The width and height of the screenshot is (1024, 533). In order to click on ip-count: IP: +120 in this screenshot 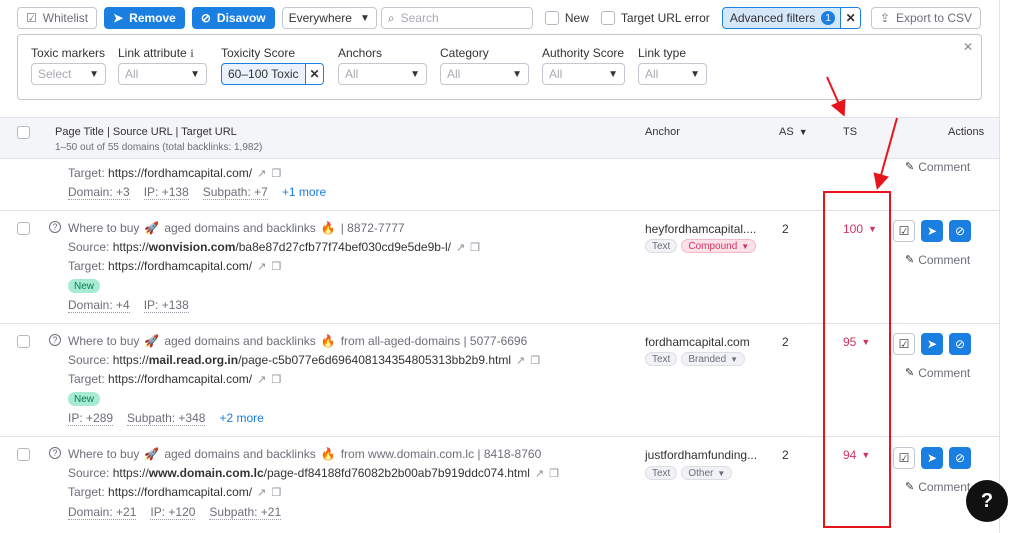, I will do `click(173, 512)`.